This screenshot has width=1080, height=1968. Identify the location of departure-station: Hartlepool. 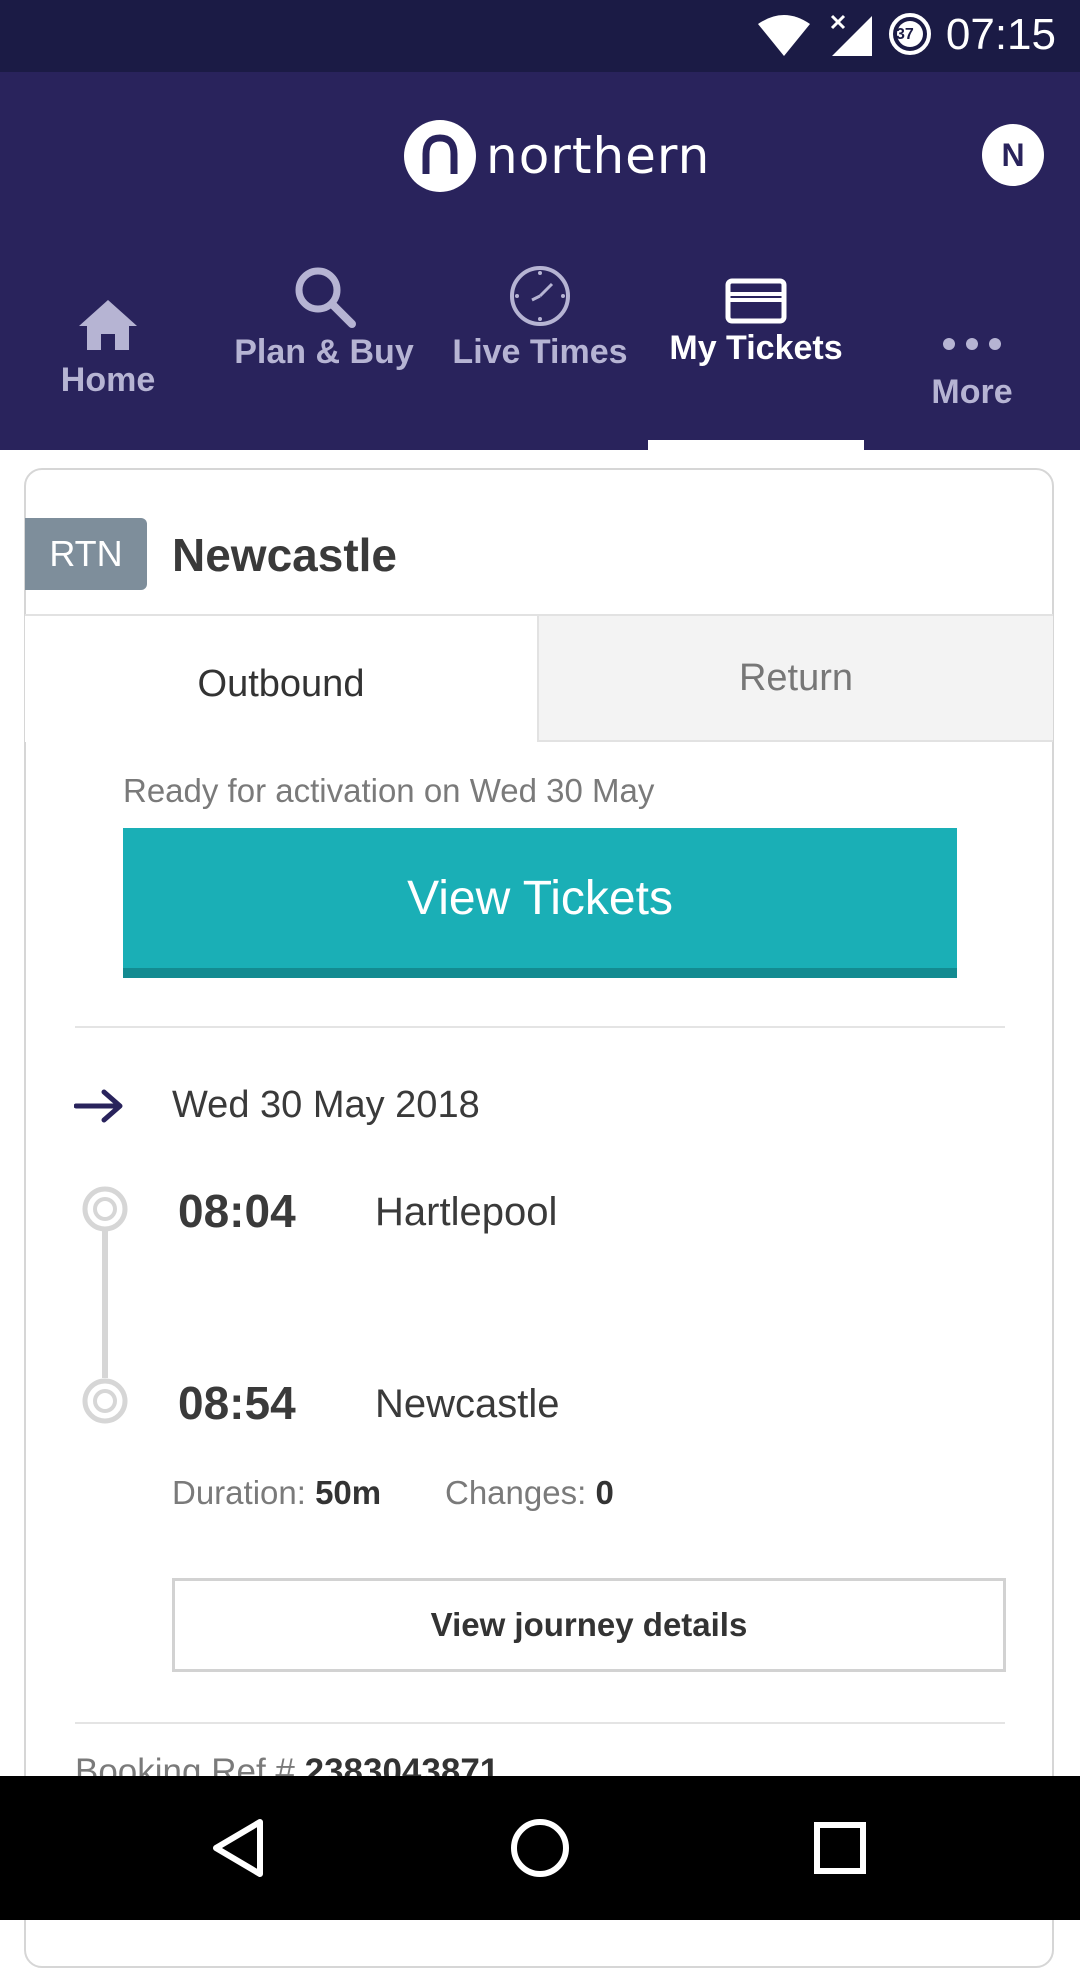
(466, 1212).